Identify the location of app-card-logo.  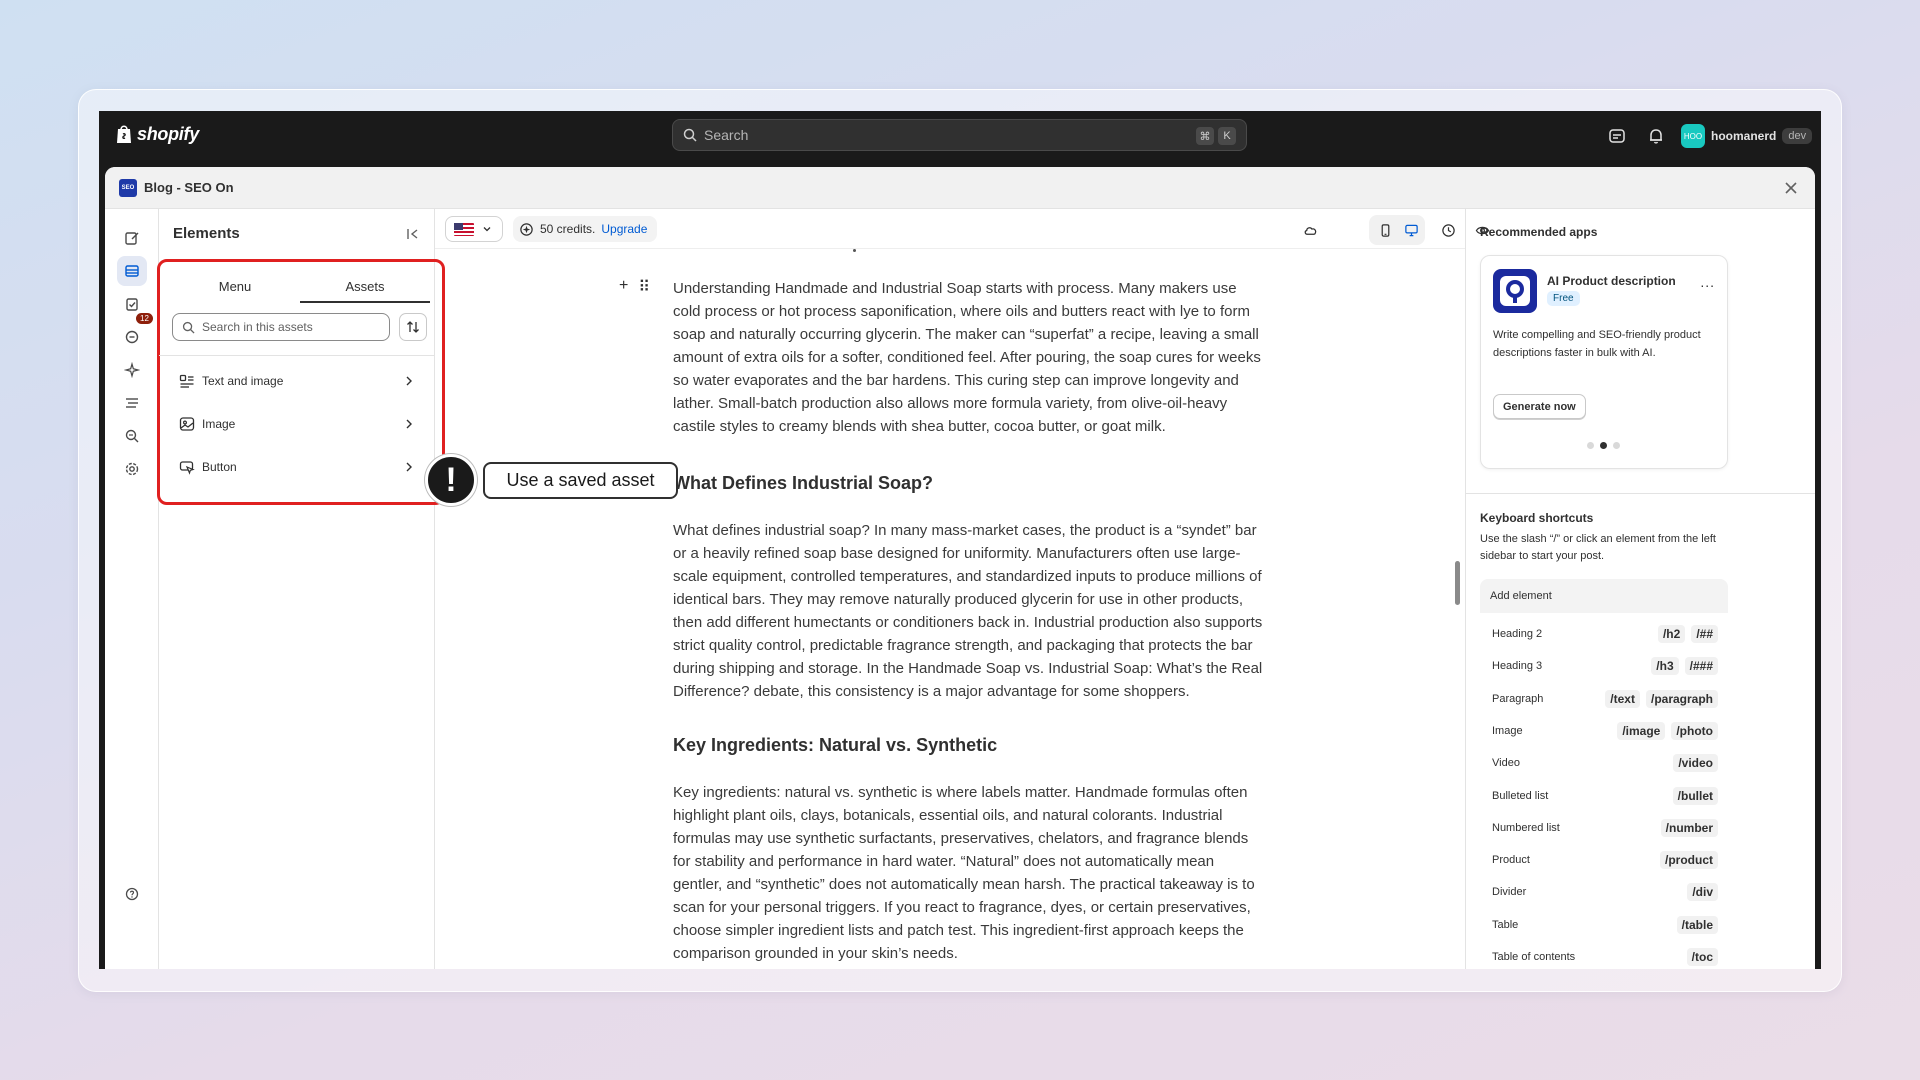
(1515, 291).